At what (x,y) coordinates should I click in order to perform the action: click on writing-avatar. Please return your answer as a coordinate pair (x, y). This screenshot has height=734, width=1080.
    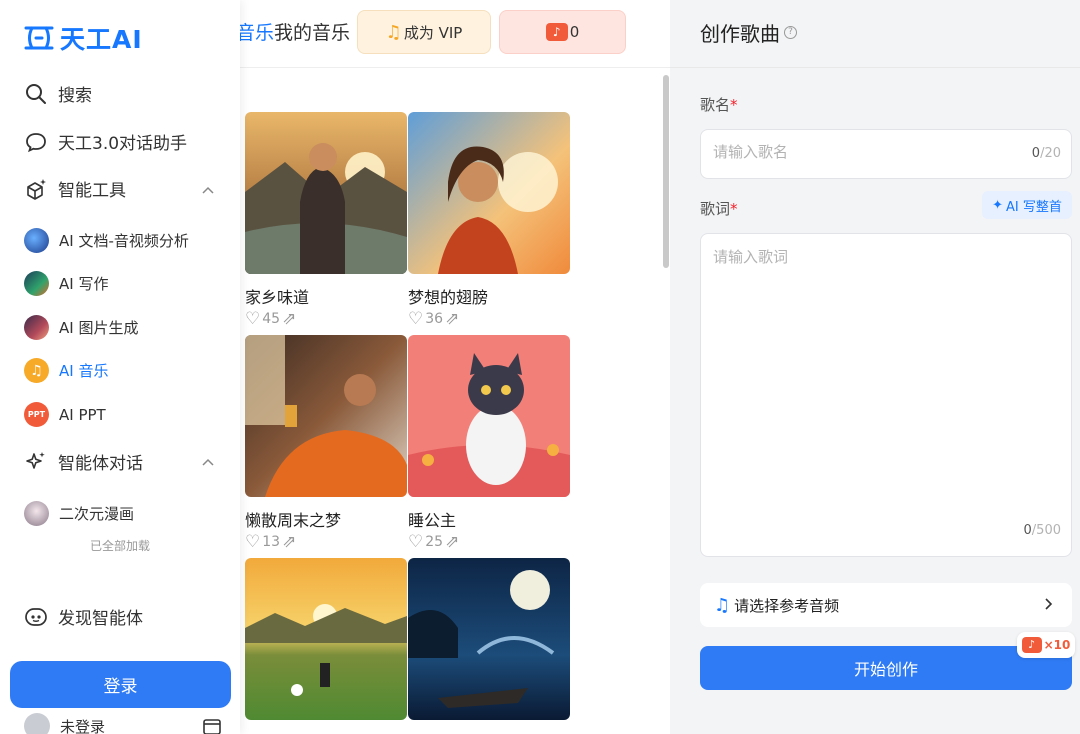
    Looking at the image, I should click on (36, 283).